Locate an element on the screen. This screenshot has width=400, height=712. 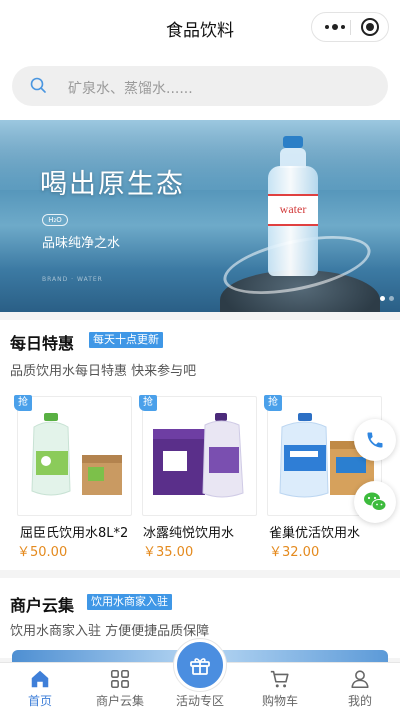
deals-update-tag: 每天十点更新 is located at coordinates (126, 340).